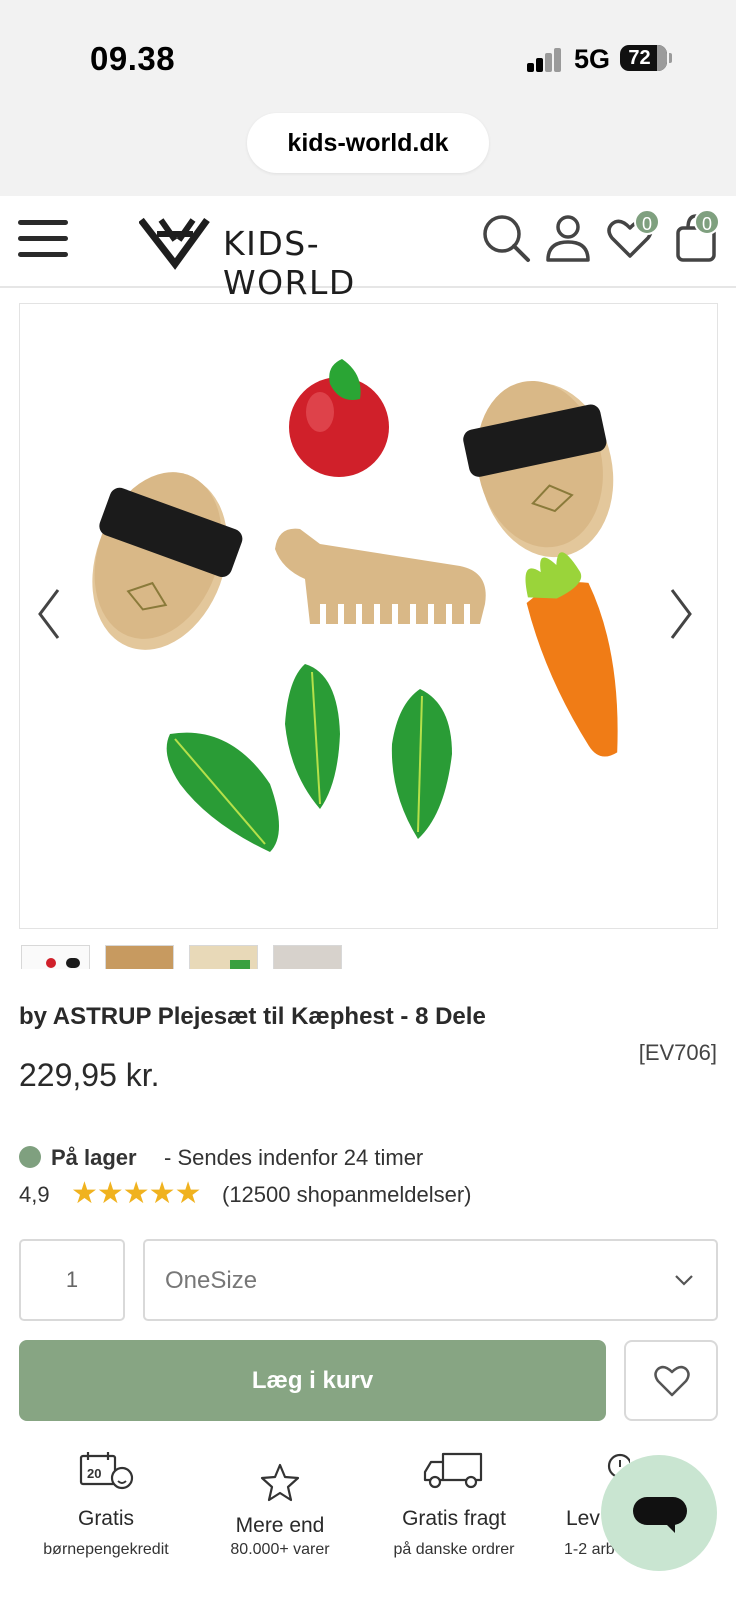 This screenshot has width=736, height=1600. What do you see at coordinates (312, 1380) in the screenshot?
I see `add-to-cart-button: Læg i kurv` at bounding box center [312, 1380].